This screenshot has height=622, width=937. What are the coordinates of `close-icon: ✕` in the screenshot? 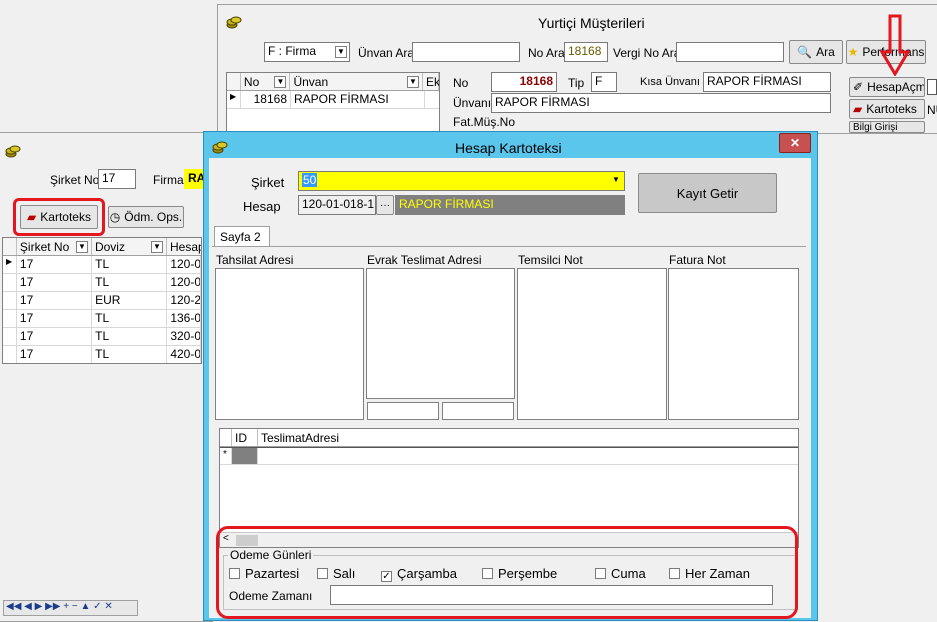 It's located at (795, 143).